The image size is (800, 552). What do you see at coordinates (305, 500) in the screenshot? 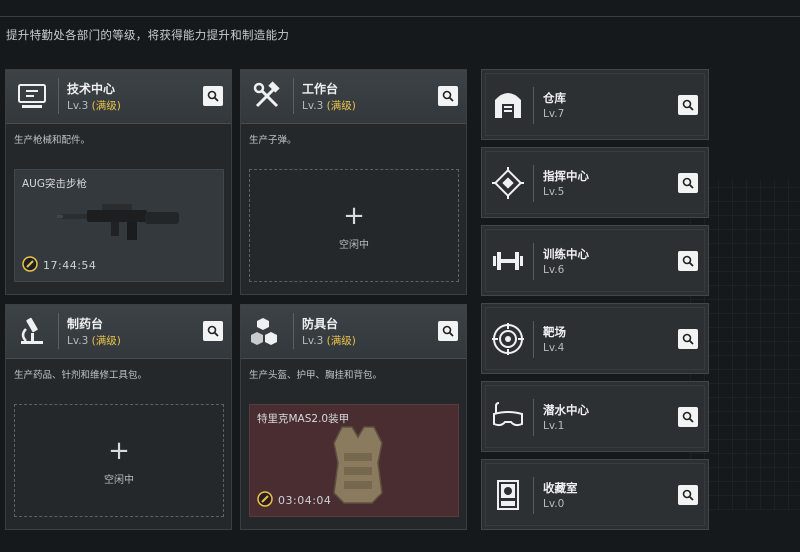
I see `production-timer: 03:04:04` at bounding box center [305, 500].